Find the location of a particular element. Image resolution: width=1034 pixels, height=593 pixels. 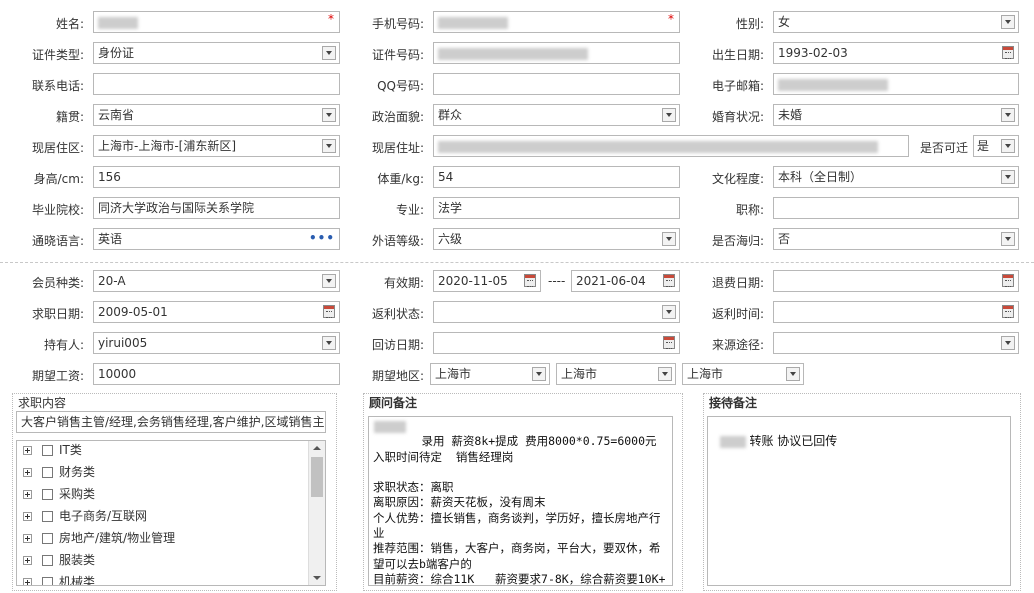

residence-addr-input is located at coordinates (671, 146).